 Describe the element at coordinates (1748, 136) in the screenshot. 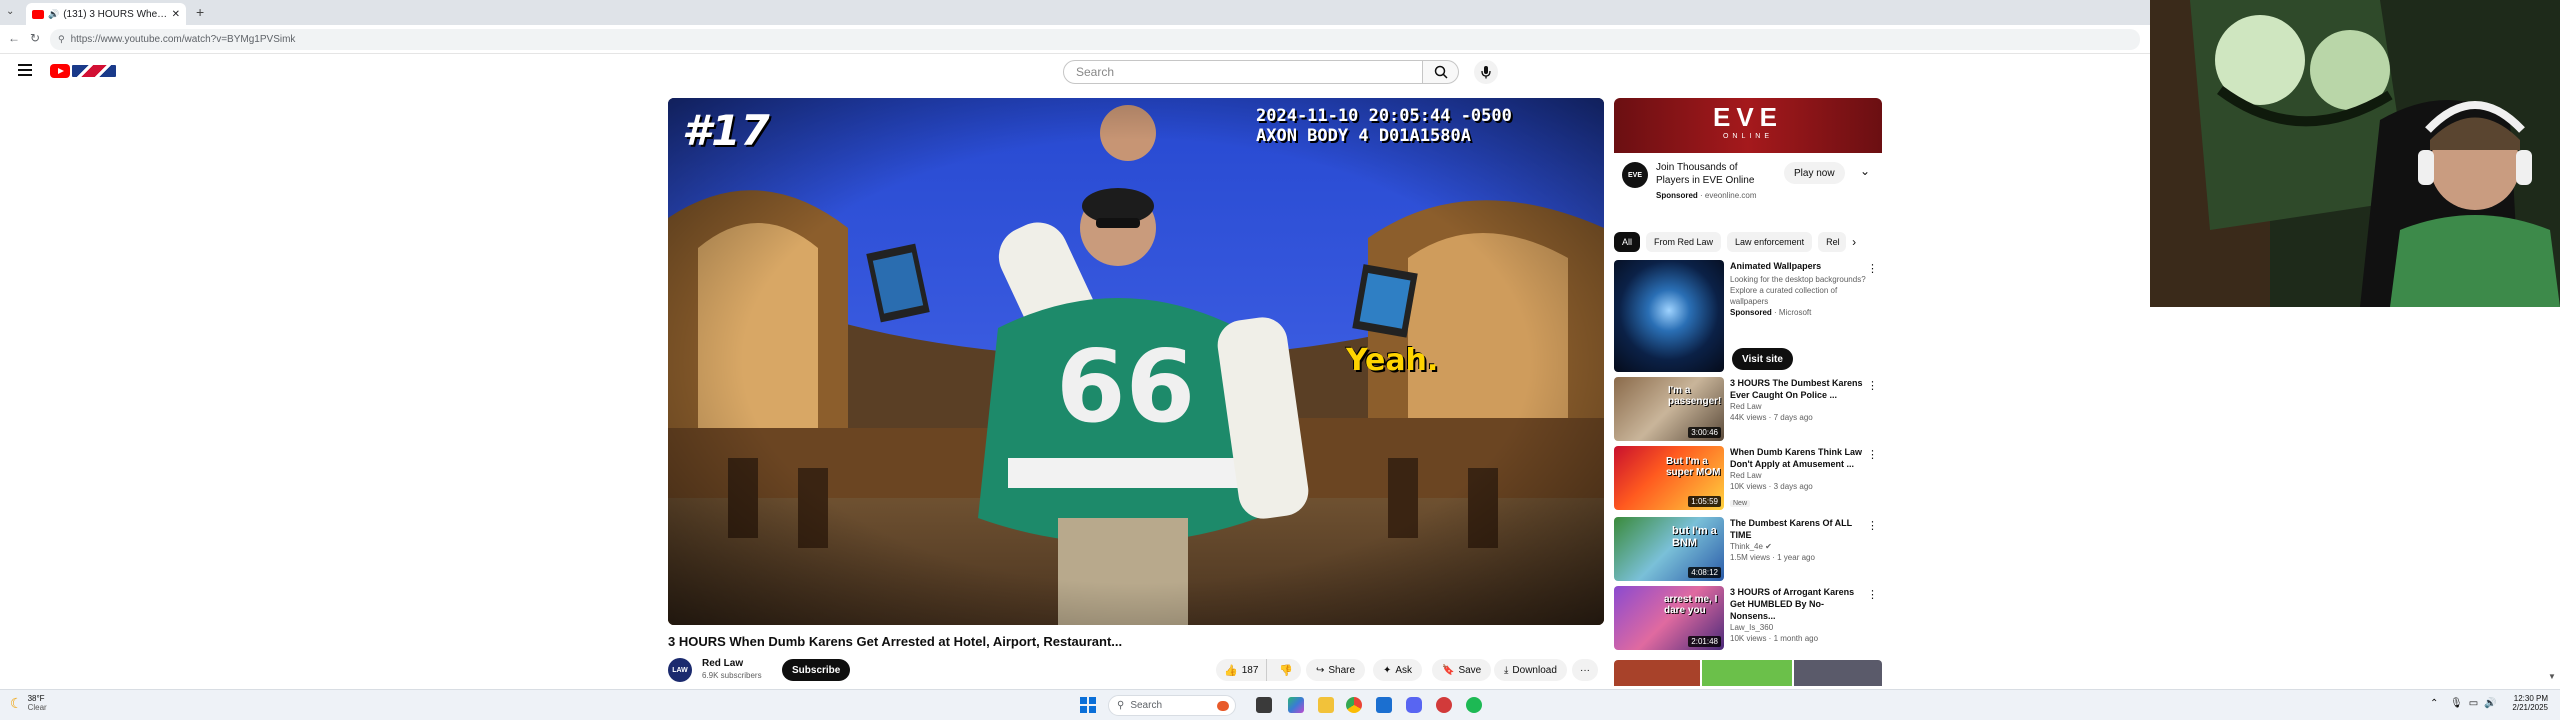

I see `ad-banner-sub: ONLINE` at that location.